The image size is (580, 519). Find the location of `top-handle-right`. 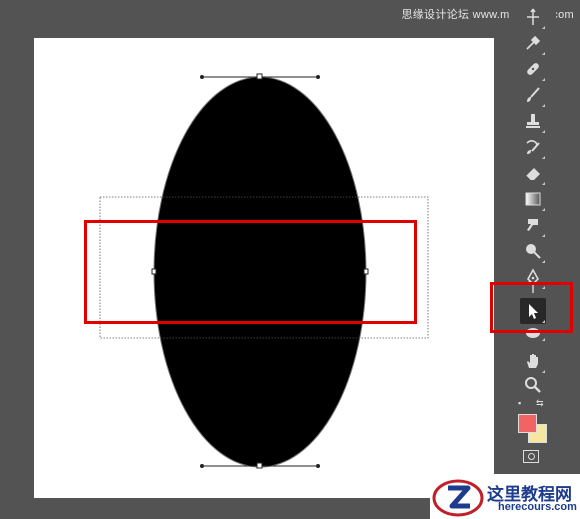

top-handle-right is located at coordinates (318, 77).